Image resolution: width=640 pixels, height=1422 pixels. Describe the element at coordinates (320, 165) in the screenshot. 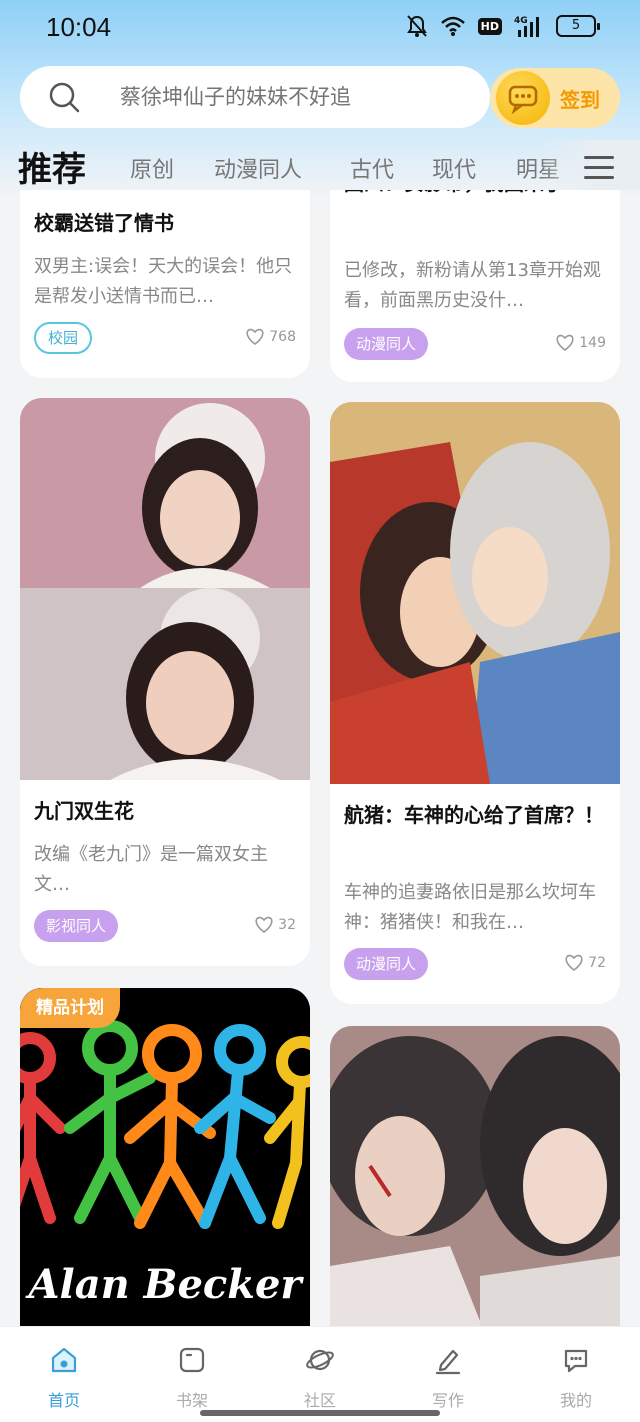

I see `category-tabs: 推荐 原创 动漫同人 古代 现代 明星` at that location.